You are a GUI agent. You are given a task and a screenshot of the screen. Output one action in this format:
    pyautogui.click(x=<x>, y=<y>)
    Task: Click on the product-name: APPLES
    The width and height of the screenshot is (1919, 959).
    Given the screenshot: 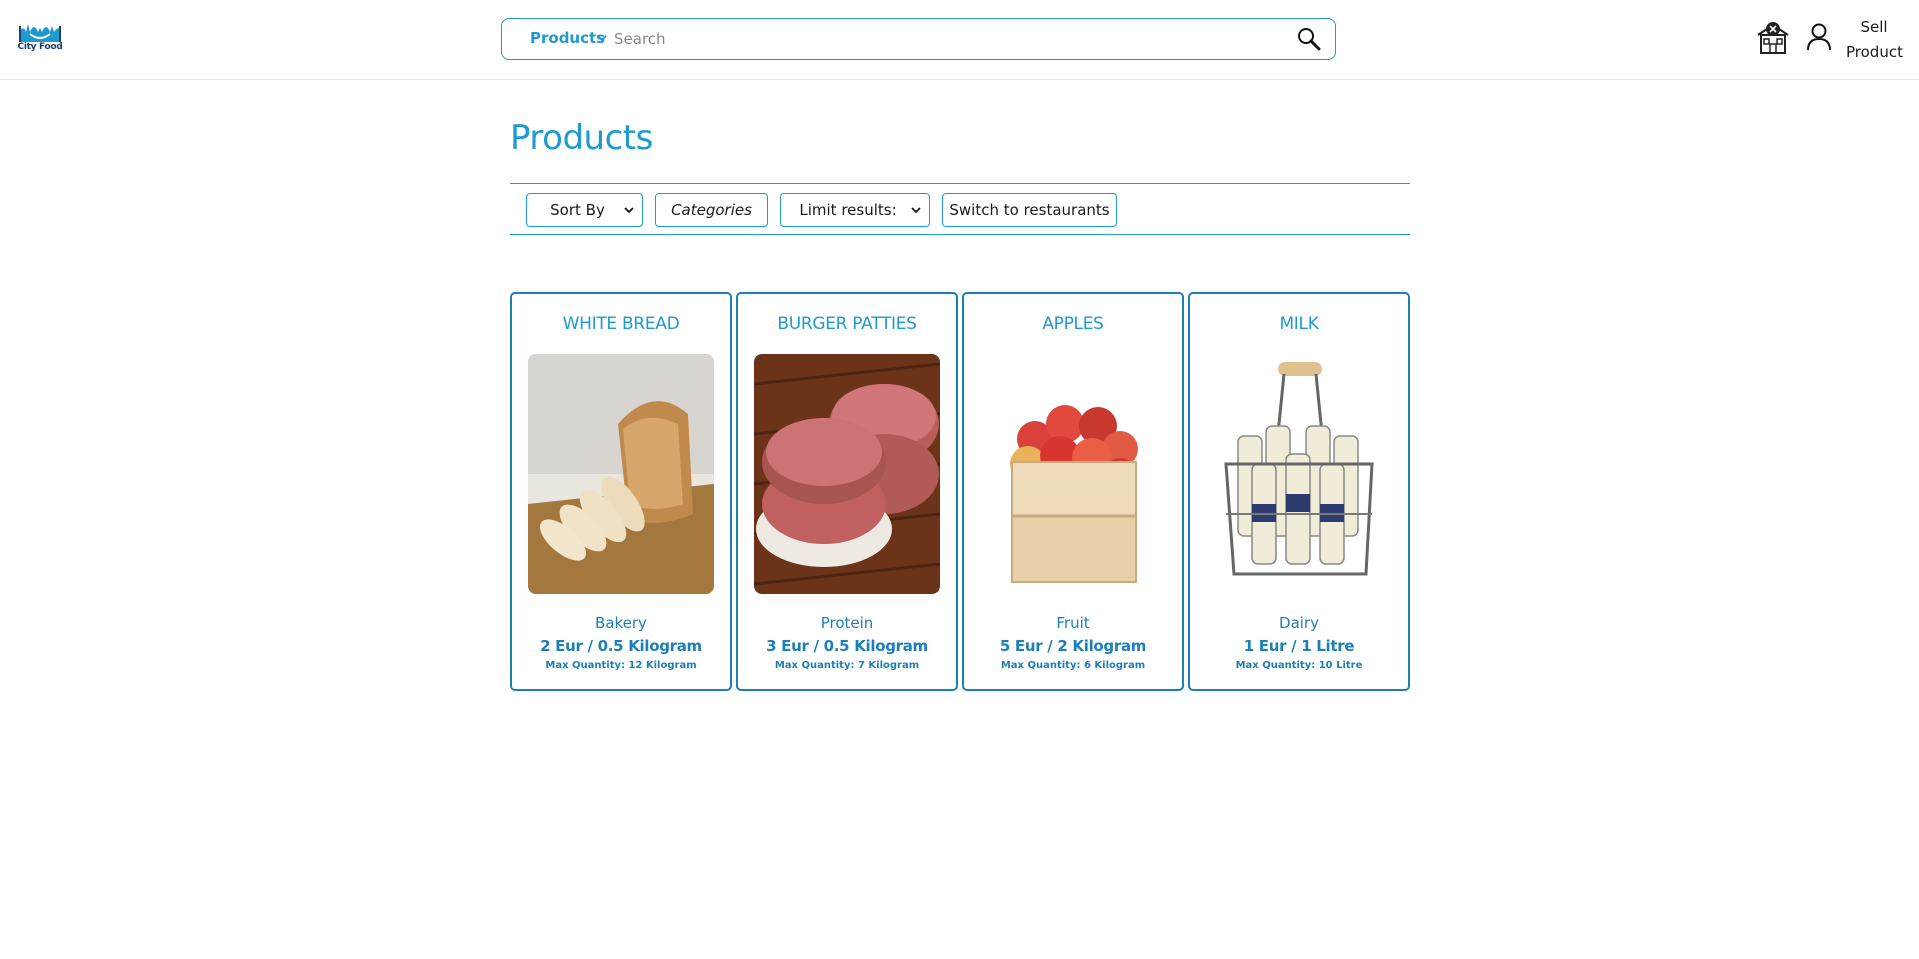 What is the action you would take?
    pyautogui.click(x=1073, y=324)
    